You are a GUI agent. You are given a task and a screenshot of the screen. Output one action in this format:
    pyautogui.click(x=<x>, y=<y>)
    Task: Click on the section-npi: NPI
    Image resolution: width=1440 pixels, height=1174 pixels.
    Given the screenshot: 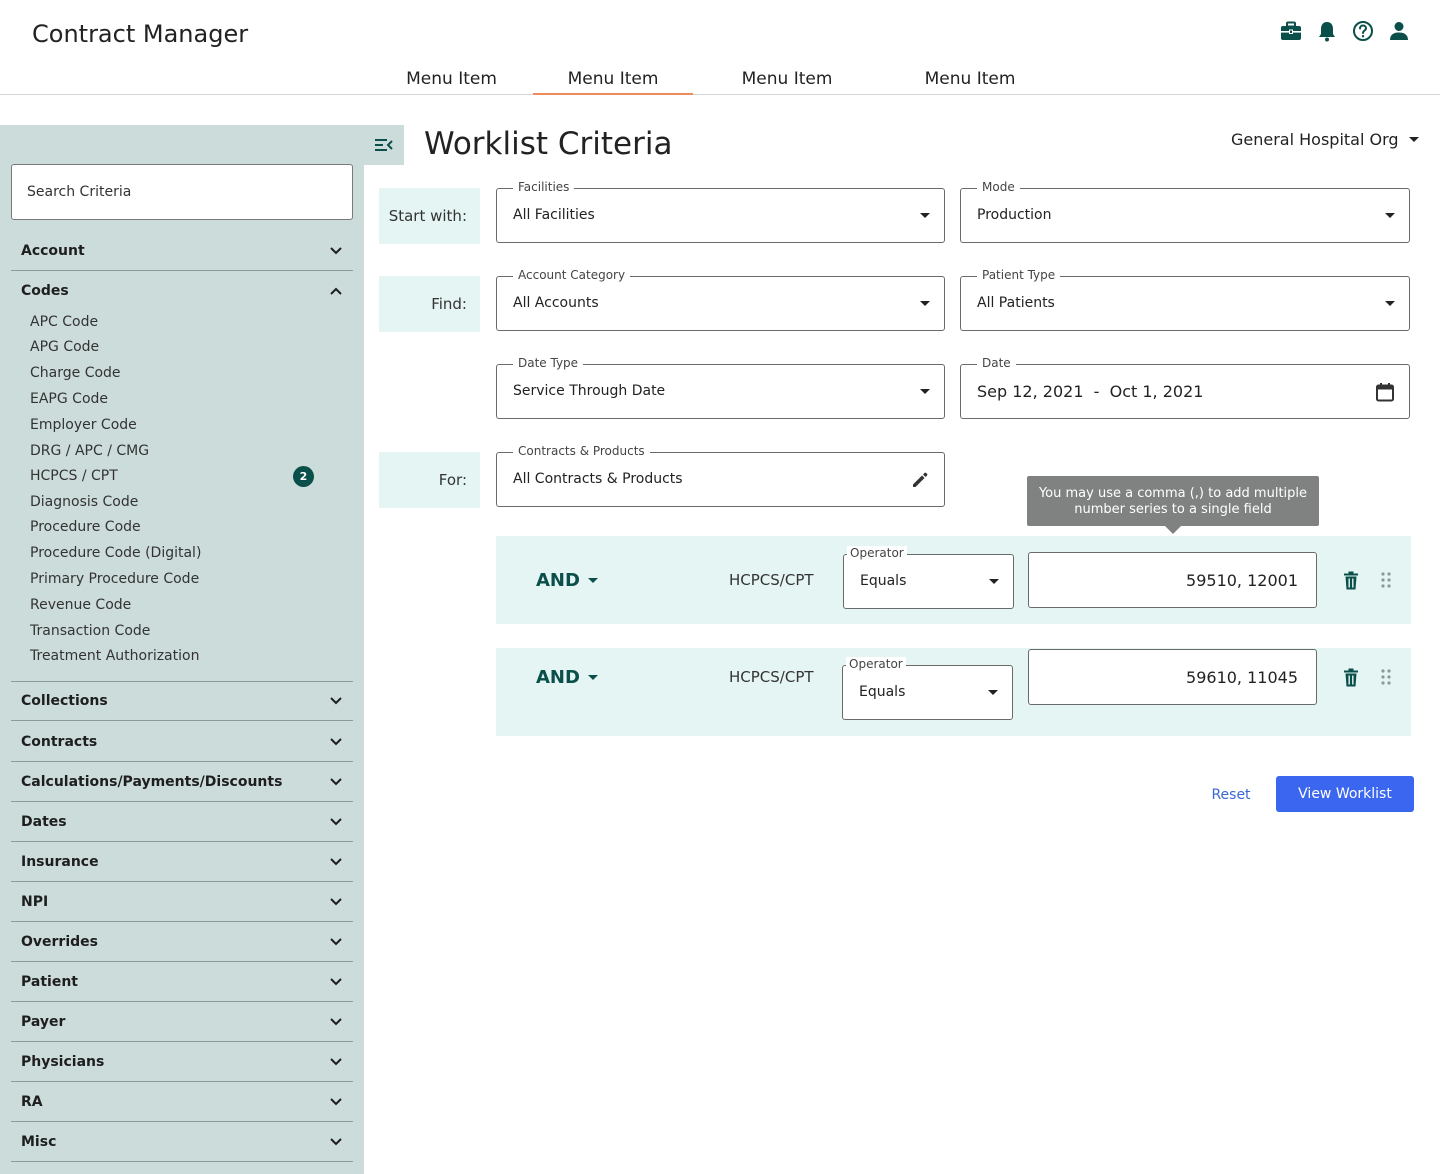 What is the action you would take?
    pyautogui.click(x=182, y=902)
    